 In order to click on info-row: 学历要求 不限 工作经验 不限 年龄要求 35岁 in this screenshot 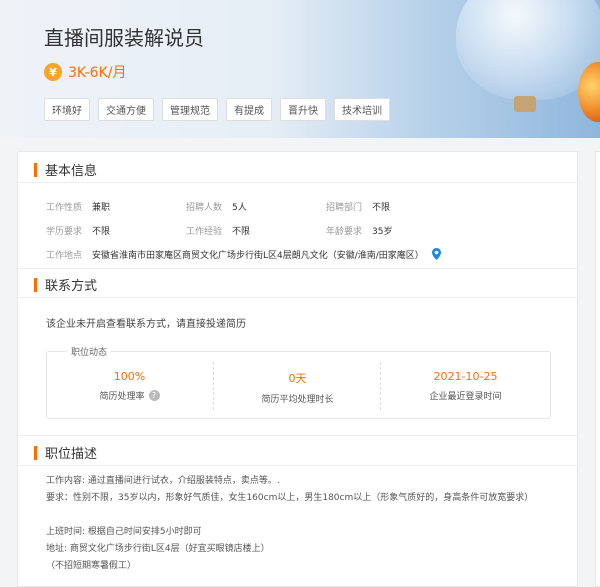, I will do `click(306, 230)`.